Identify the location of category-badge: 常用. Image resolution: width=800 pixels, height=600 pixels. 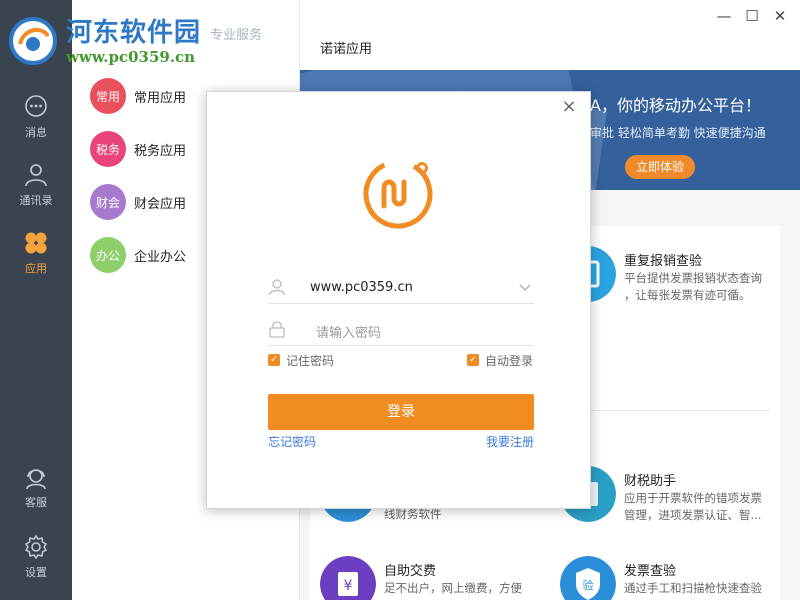
(108, 96).